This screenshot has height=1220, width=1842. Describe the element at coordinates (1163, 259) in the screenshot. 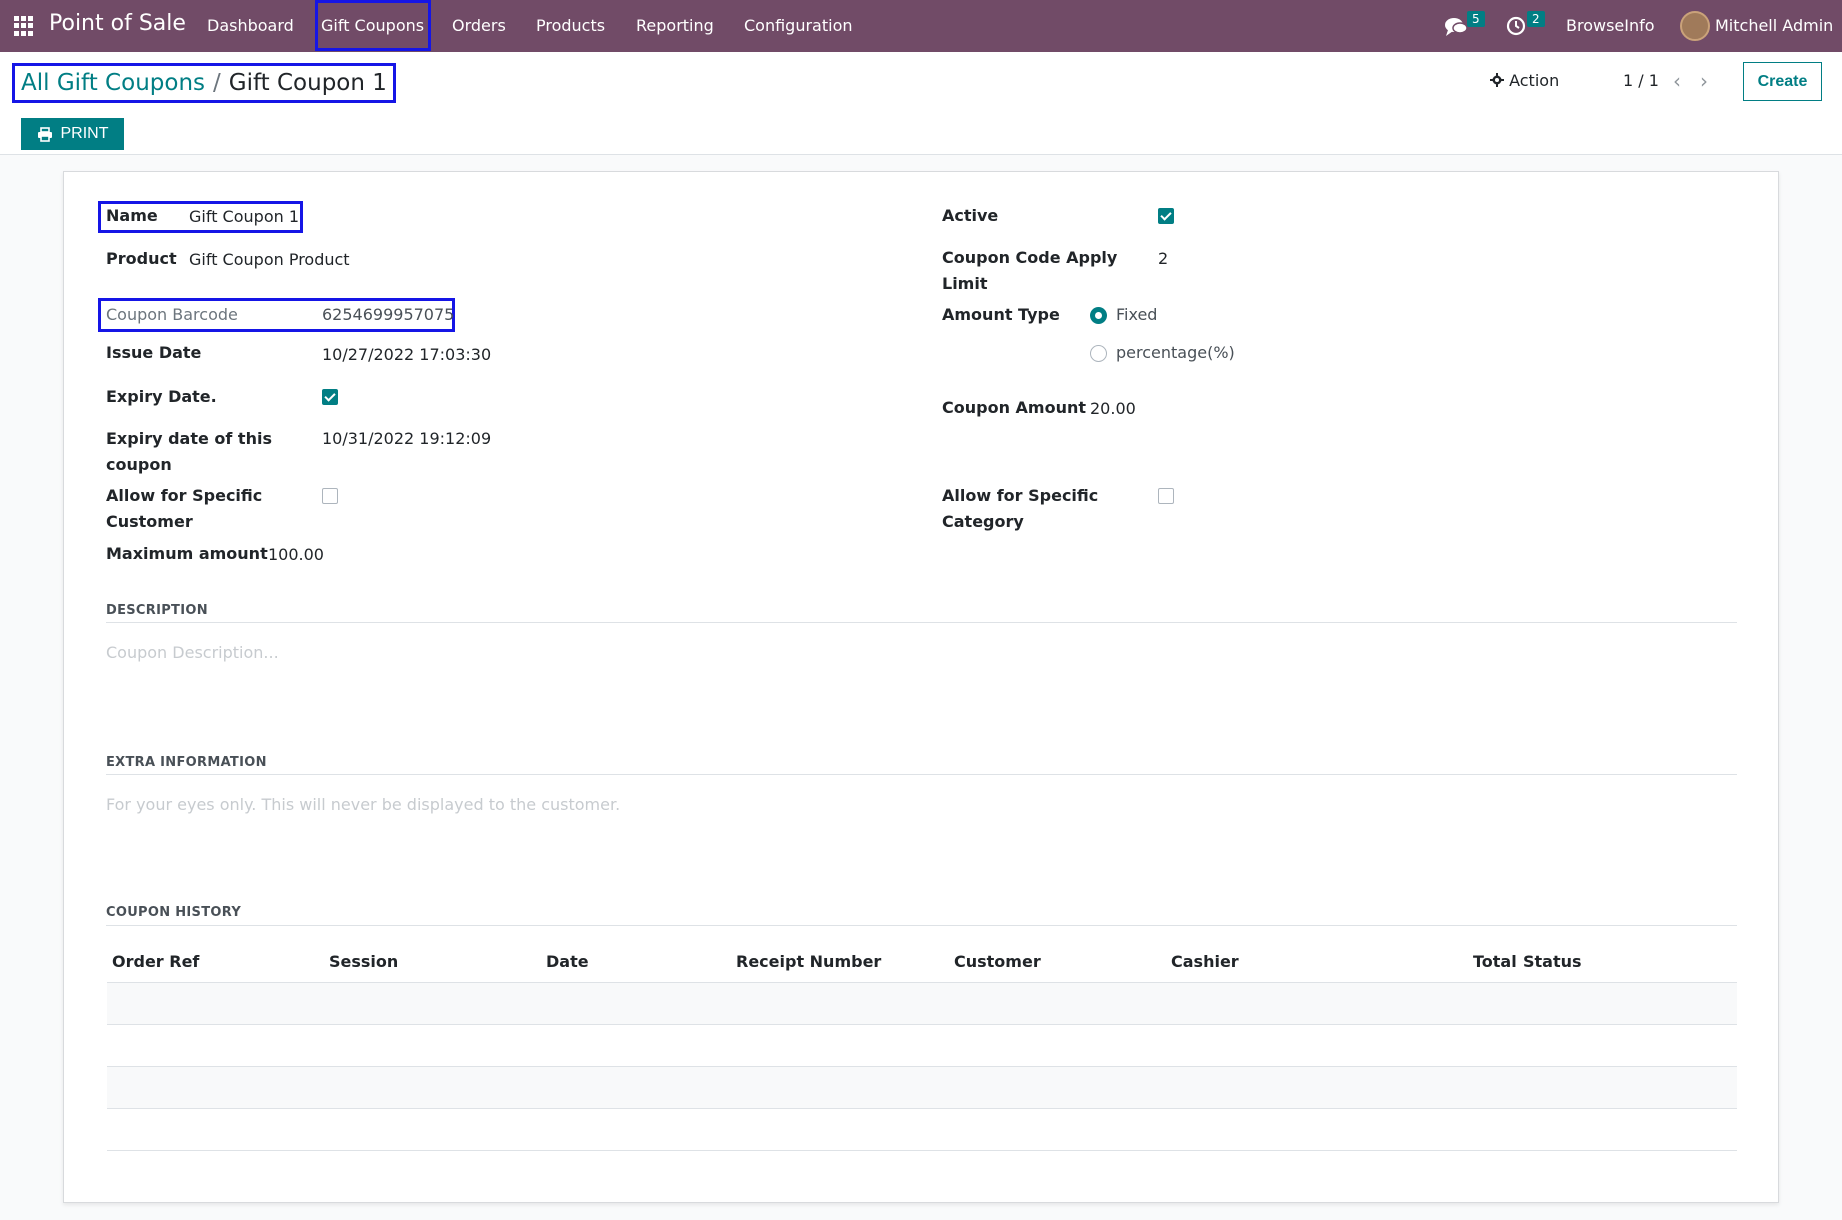

I see `apply-limit-field: 2` at that location.